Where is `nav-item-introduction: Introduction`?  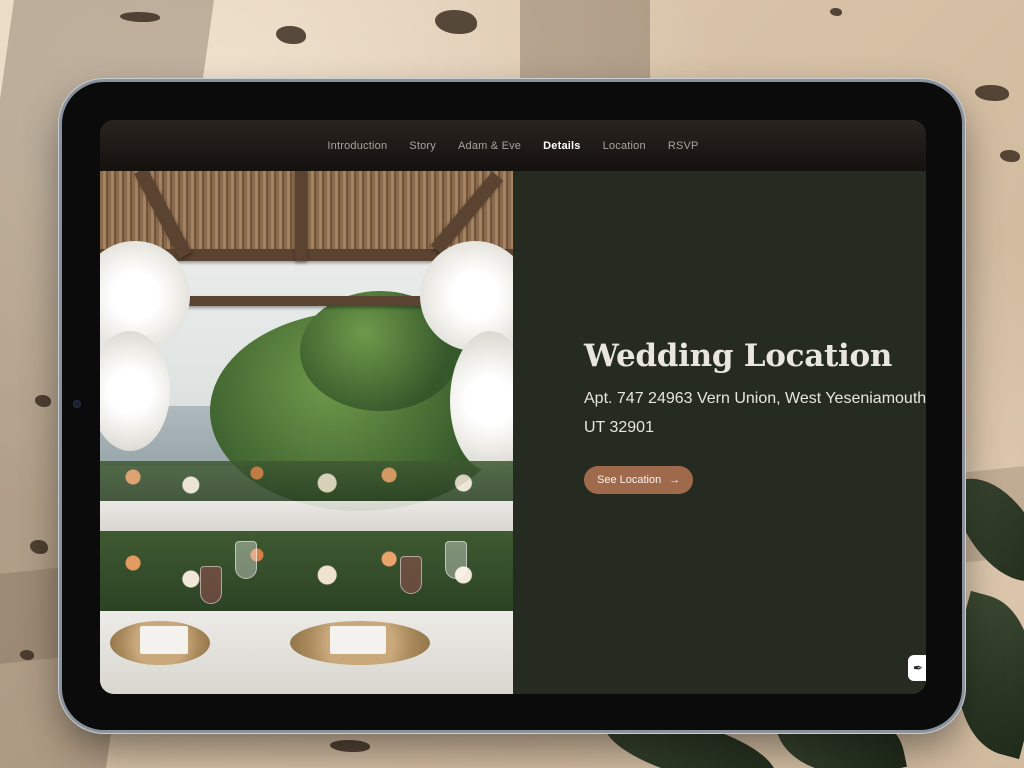 nav-item-introduction: Introduction is located at coordinates (357, 146).